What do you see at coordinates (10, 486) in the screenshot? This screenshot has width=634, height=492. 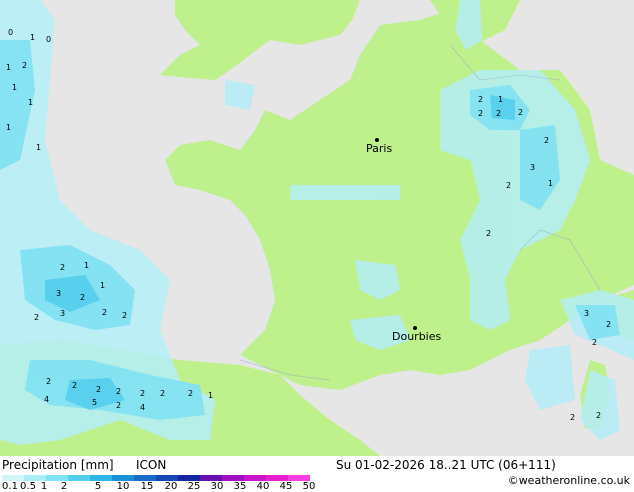 I see `colorbar-tick-label: 0.1` at bounding box center [10, 486].